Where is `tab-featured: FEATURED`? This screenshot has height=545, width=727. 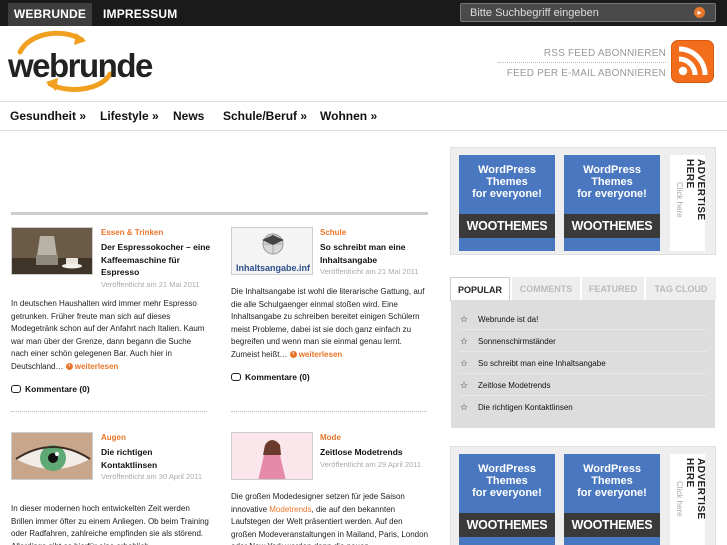 tab-featured: FEATURED is located at coordinates (613, 289).